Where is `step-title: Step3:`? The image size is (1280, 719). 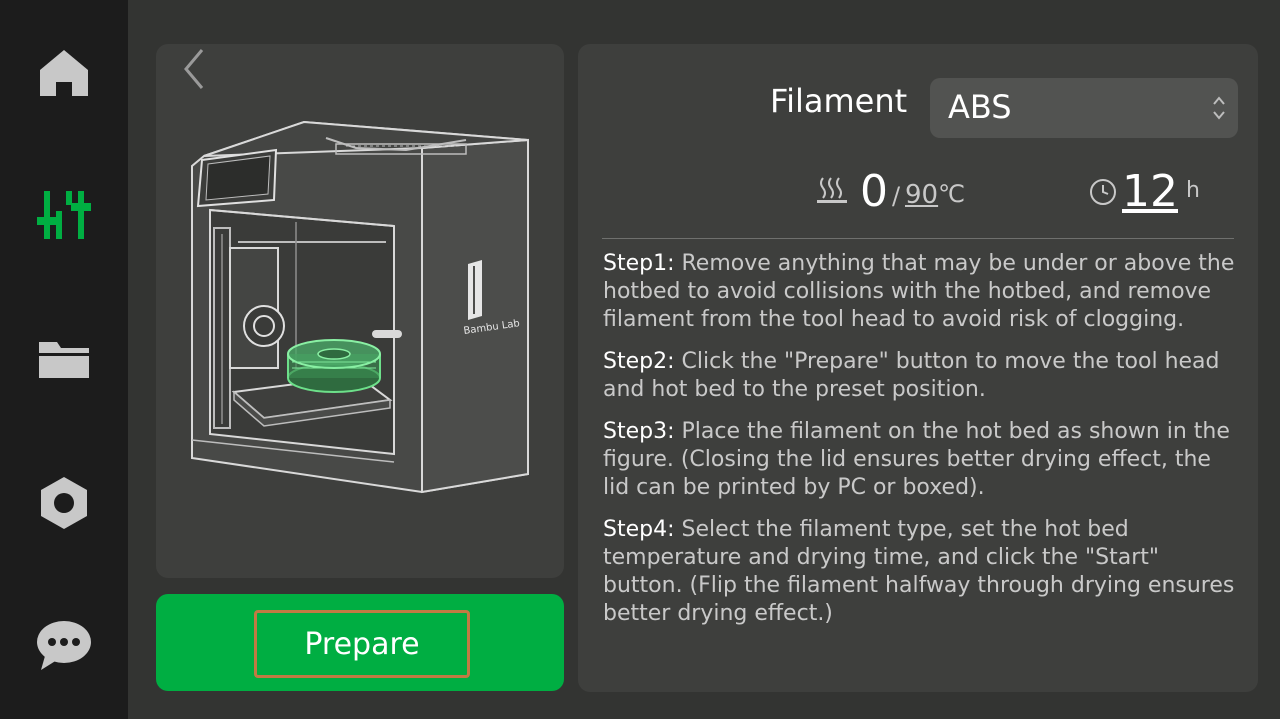 step-title: Step3: is located at coordinates (639, 431).